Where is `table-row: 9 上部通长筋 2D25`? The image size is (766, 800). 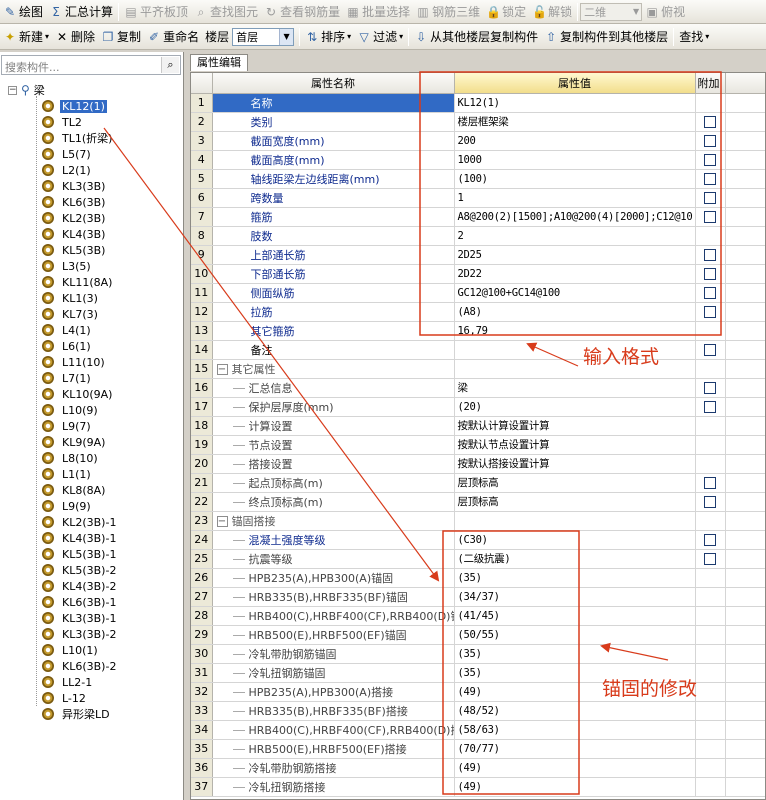
table-row: 9 上部通长筋 2D25 is located at coordinates (478, 255).